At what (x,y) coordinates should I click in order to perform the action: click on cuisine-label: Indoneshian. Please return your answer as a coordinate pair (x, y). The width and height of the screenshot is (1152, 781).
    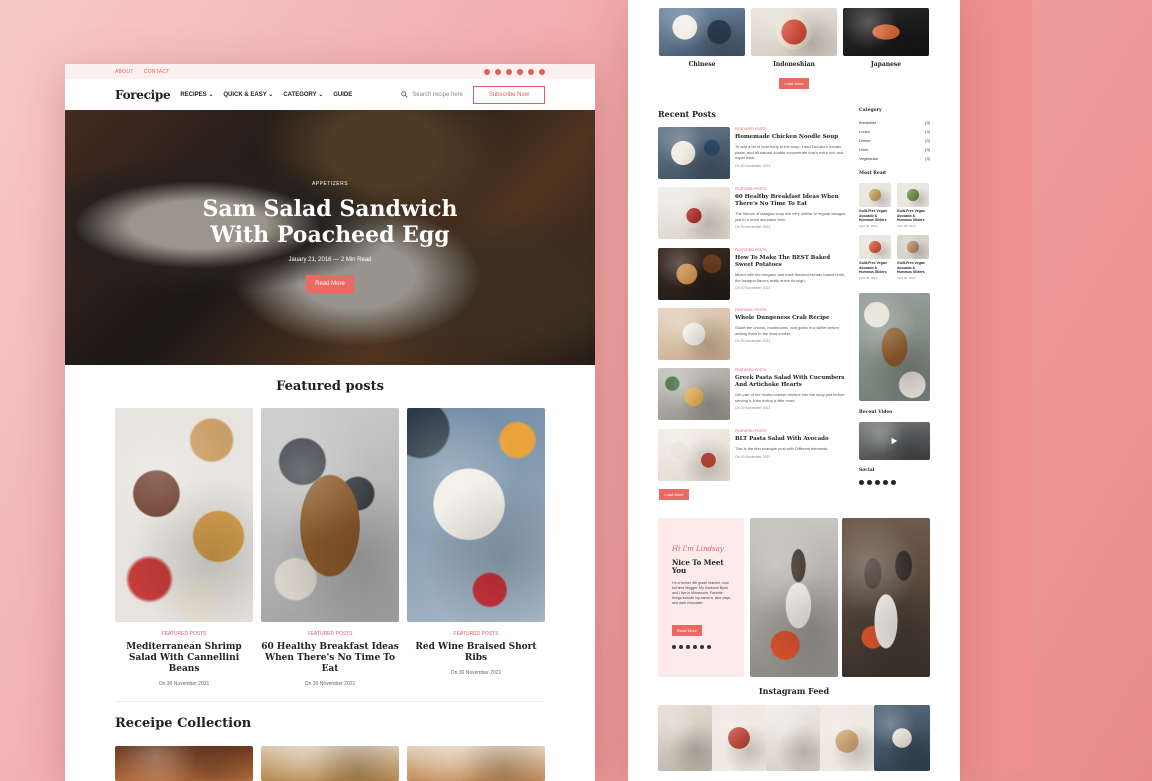
    Looking at the image, I should click on (794, 64).